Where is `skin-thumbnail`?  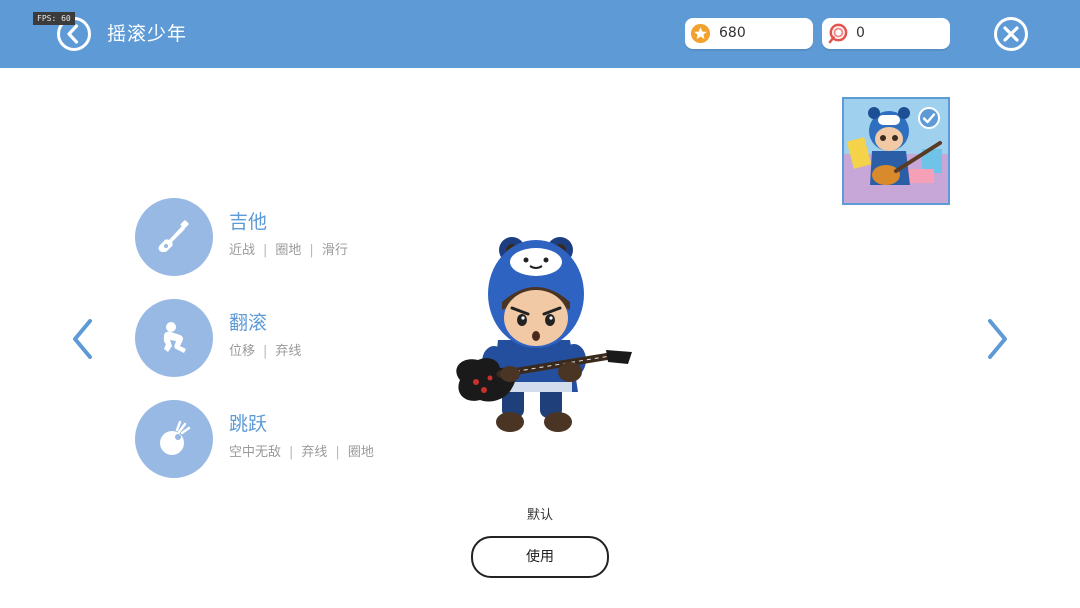
skin-thumbnail is located at coordinates (896, 151).